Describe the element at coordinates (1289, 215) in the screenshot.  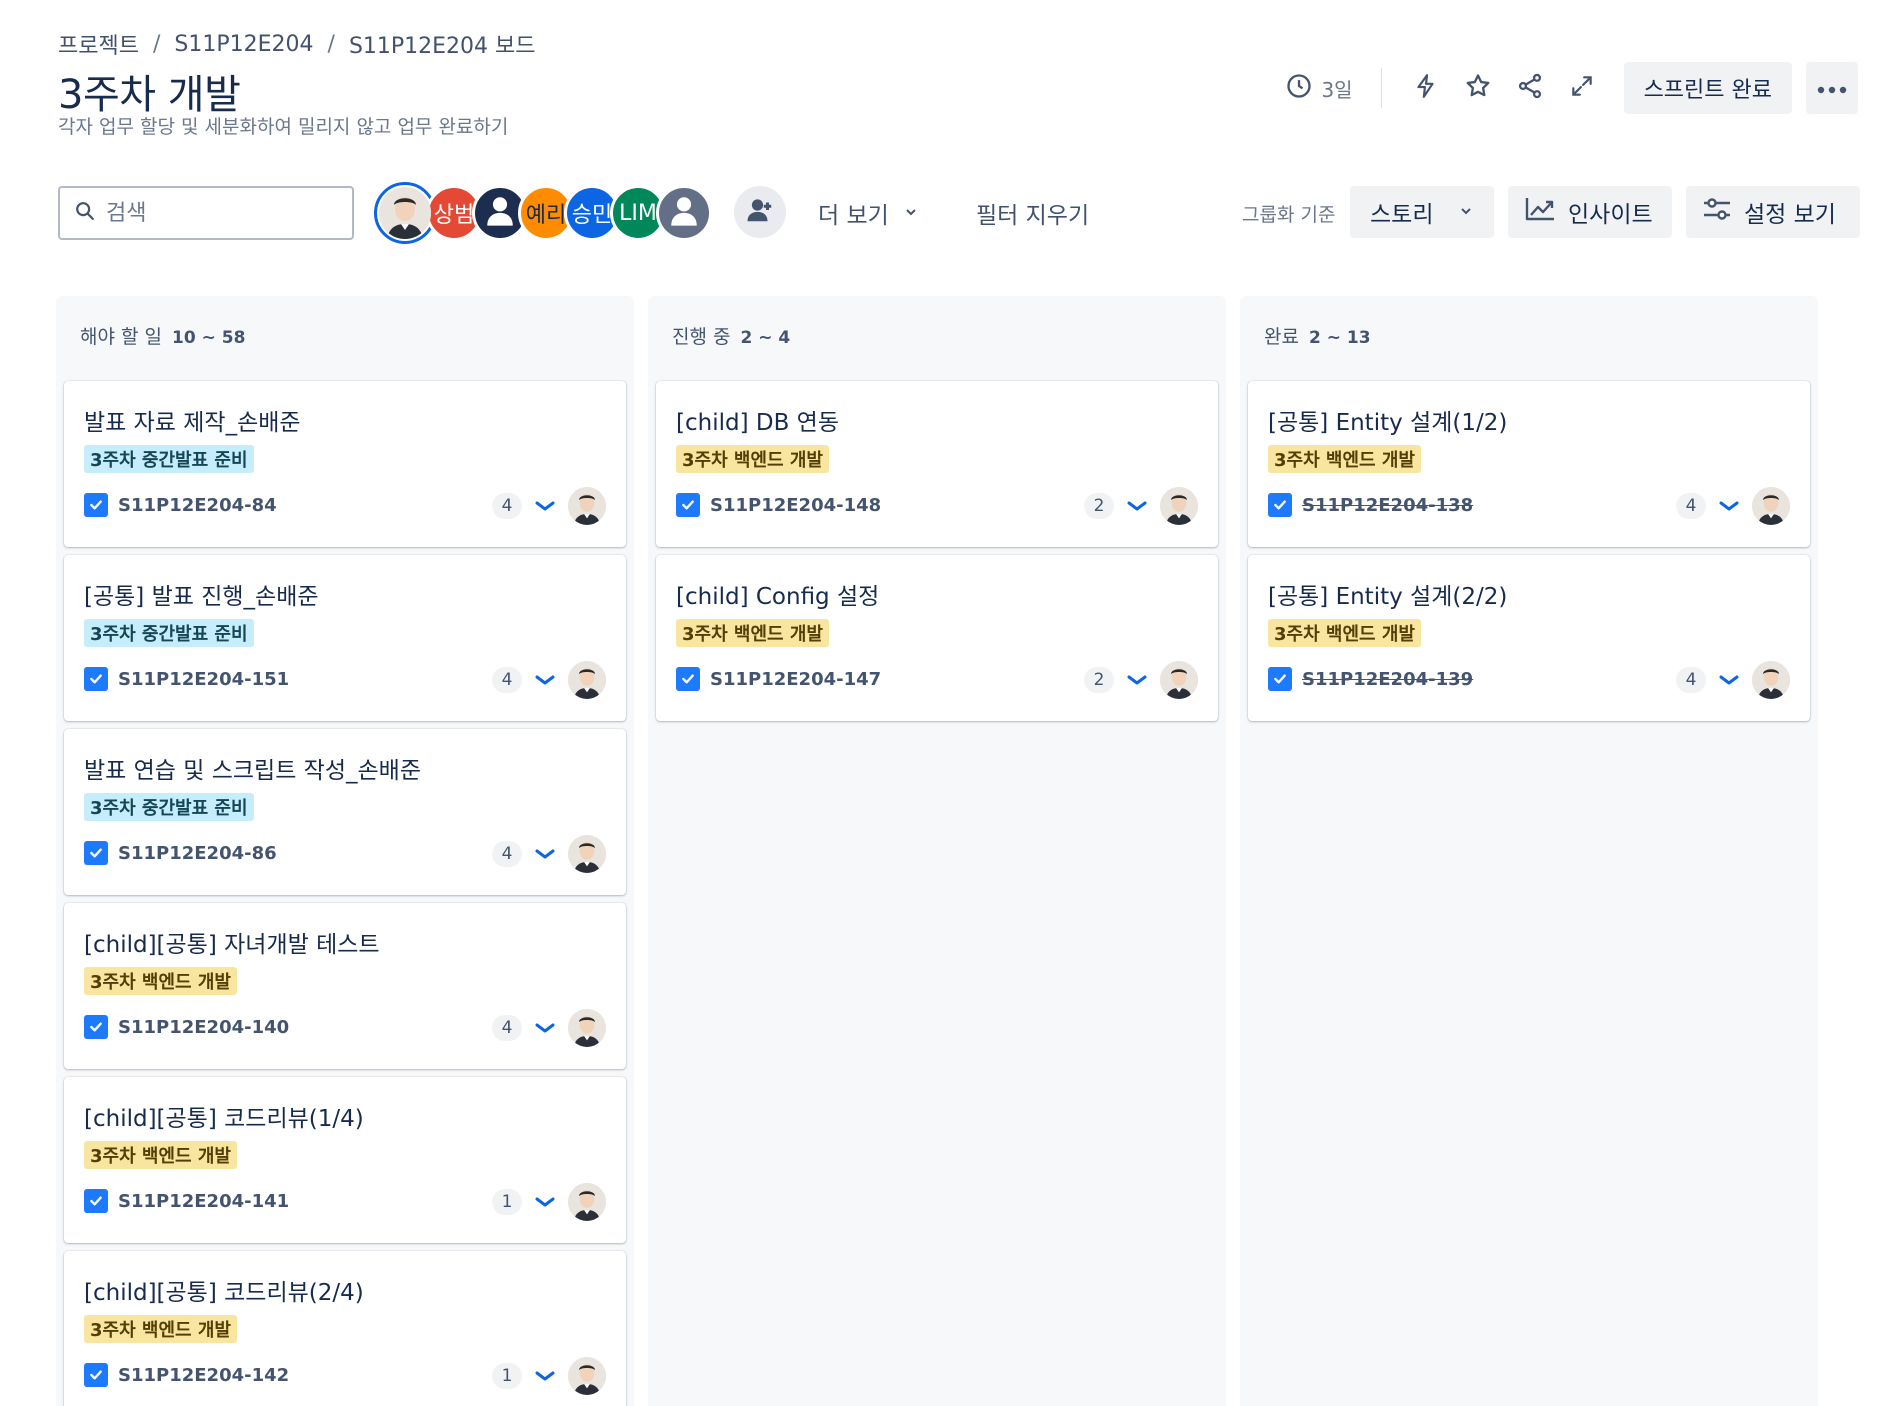
I see `group-by-label: 그룹화 기준` at that location.